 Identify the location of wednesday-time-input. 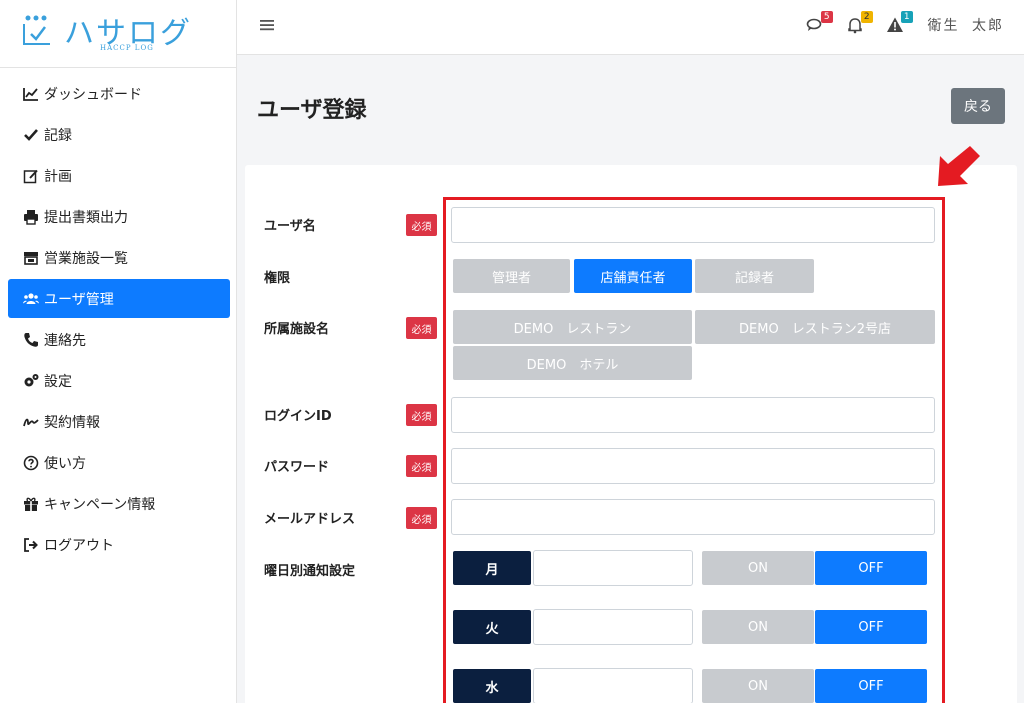
(613, 685).